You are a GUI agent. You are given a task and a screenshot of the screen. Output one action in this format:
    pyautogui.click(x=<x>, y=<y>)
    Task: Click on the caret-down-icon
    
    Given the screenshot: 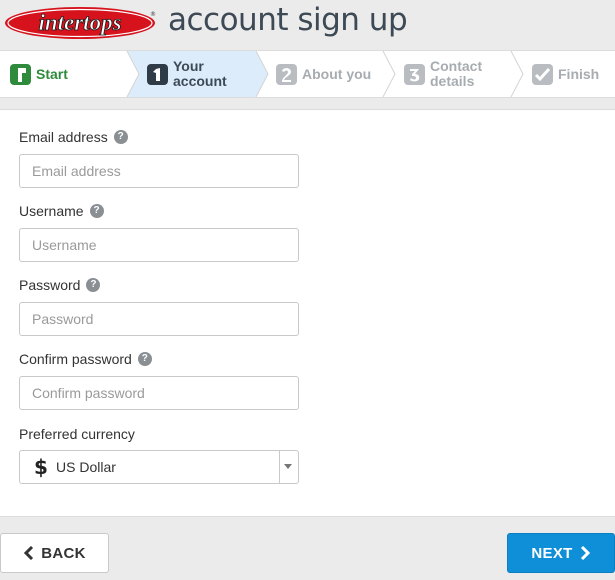 What is the action you would take?
    pyautogui.click(x=288, y=466)
    